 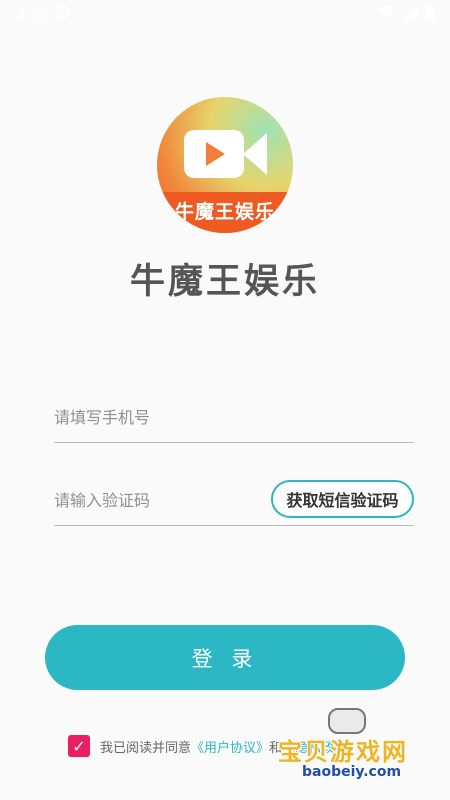 What do you see at coordinates (154, 500) in the screenshot?
I see `verification-code-input` at bounding box center [154, 500].